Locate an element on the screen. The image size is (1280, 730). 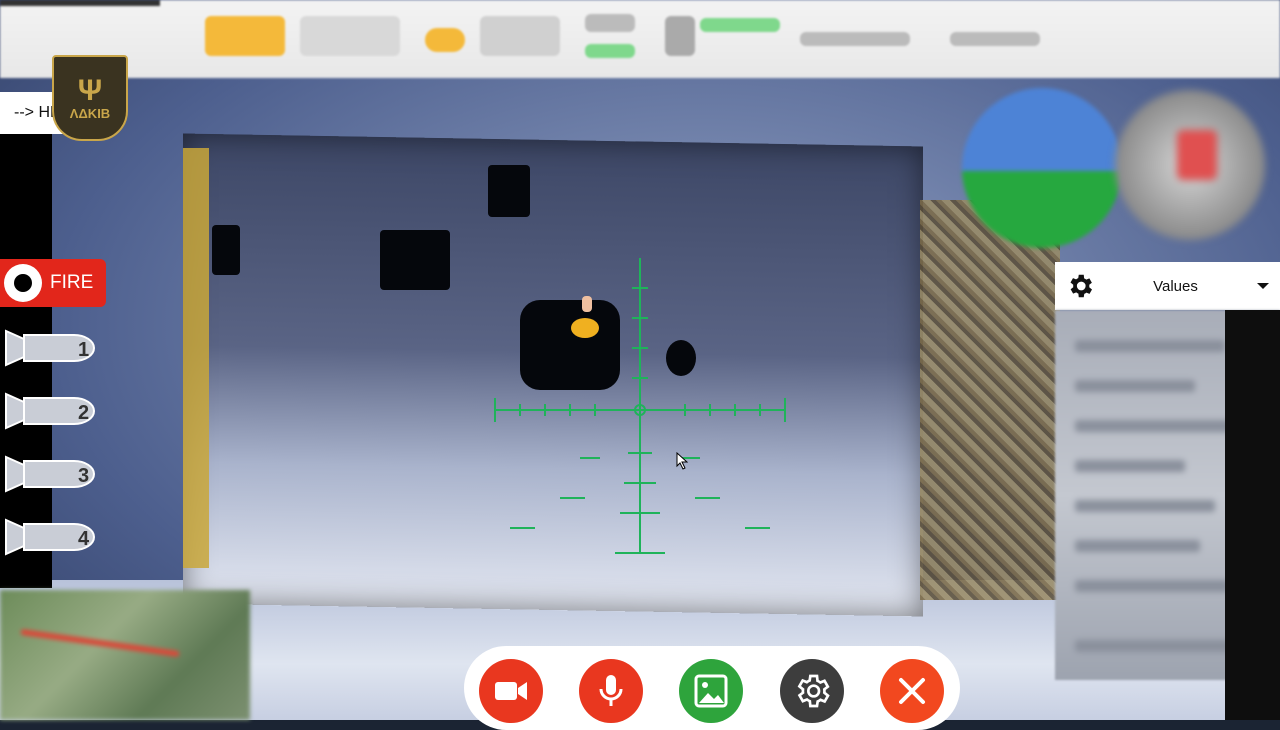
microphone-icon is located at coordinates (611, 690).